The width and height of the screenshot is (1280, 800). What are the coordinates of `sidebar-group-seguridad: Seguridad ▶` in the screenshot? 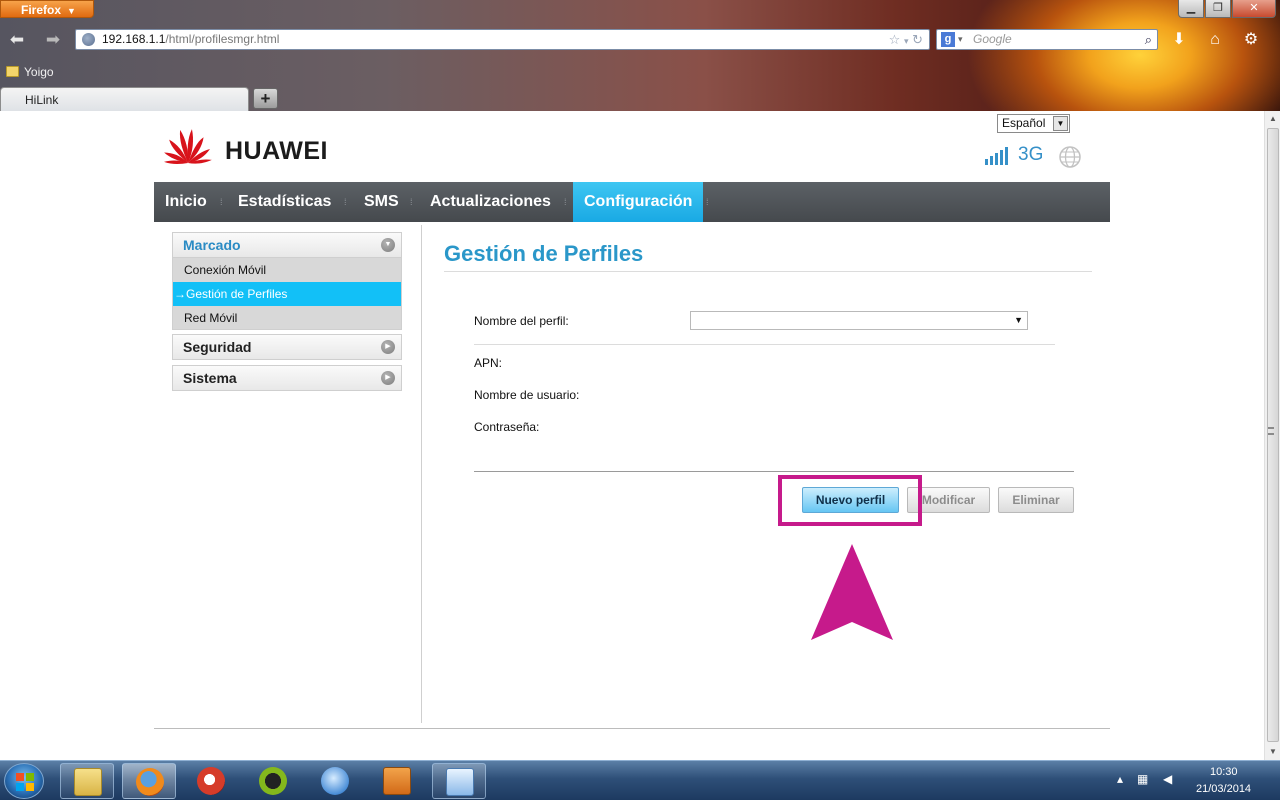 It's located at (287, 347).